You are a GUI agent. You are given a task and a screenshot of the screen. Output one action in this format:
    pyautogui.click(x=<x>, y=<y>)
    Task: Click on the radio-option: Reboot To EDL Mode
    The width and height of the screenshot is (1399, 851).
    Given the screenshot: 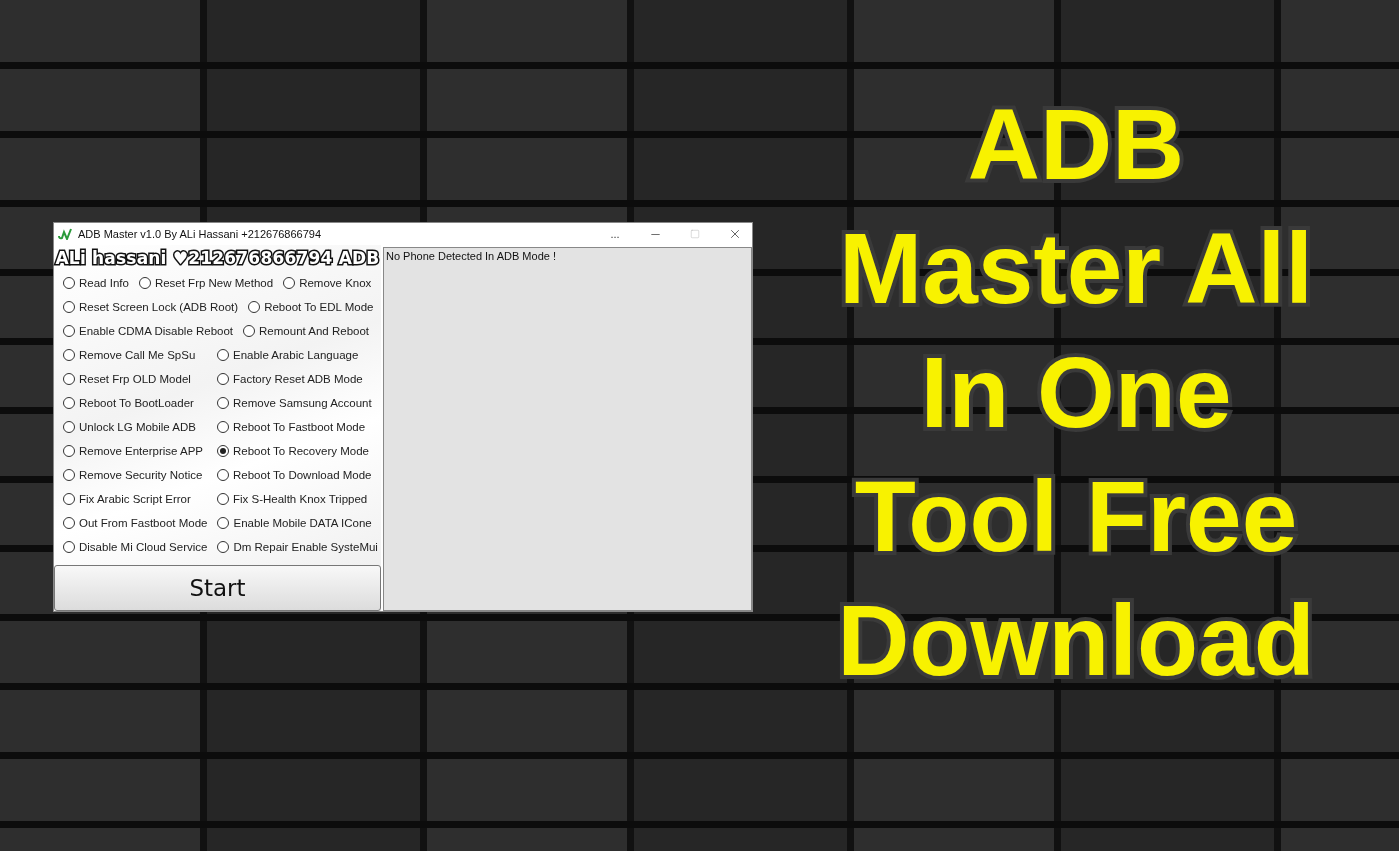 What is the action you would take?
    pyautogui.click(x=311, y=307)
    